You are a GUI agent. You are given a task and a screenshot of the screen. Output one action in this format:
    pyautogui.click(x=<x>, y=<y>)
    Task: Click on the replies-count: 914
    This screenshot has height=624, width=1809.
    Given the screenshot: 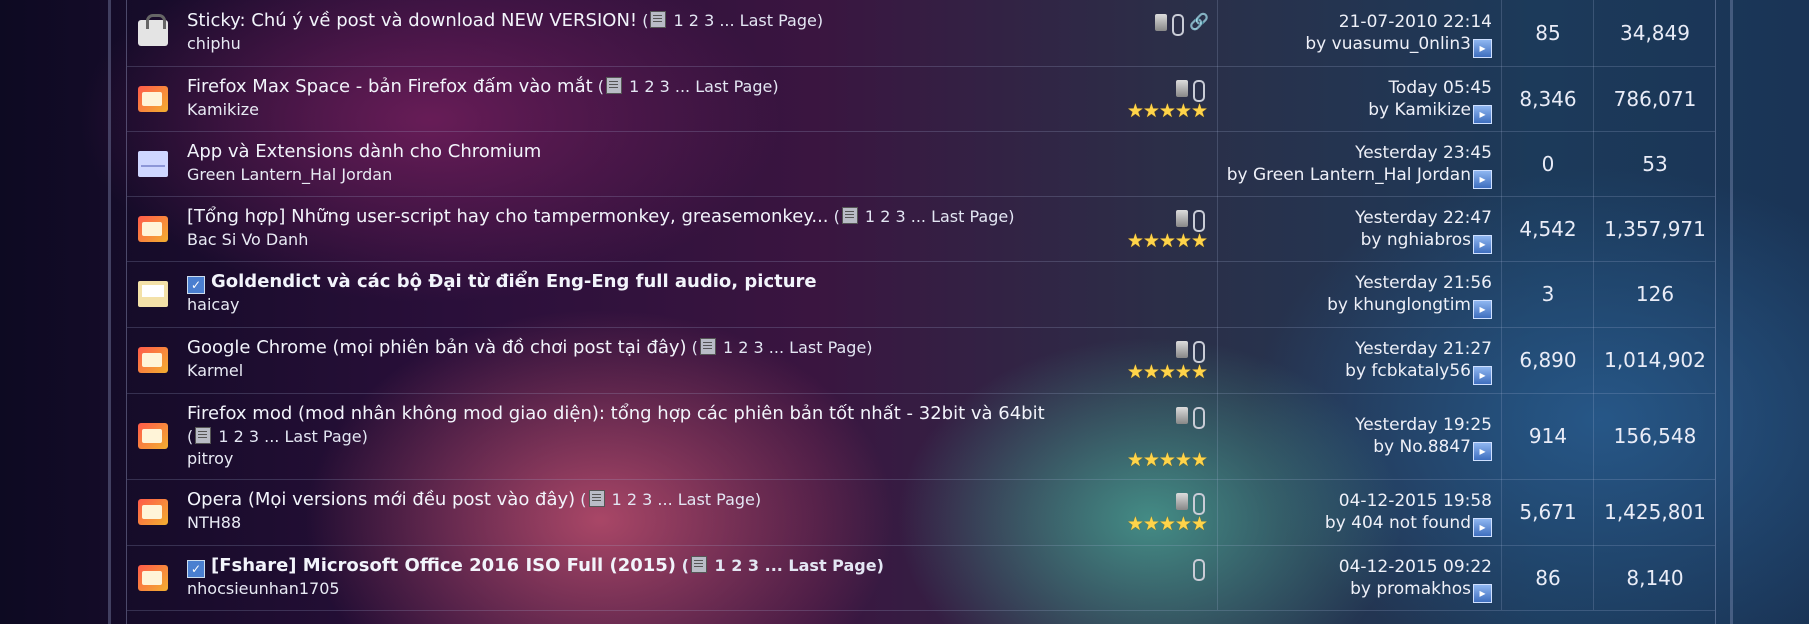 What is the action you would take?
    pyautogui.click(x=1547, y=436)
    